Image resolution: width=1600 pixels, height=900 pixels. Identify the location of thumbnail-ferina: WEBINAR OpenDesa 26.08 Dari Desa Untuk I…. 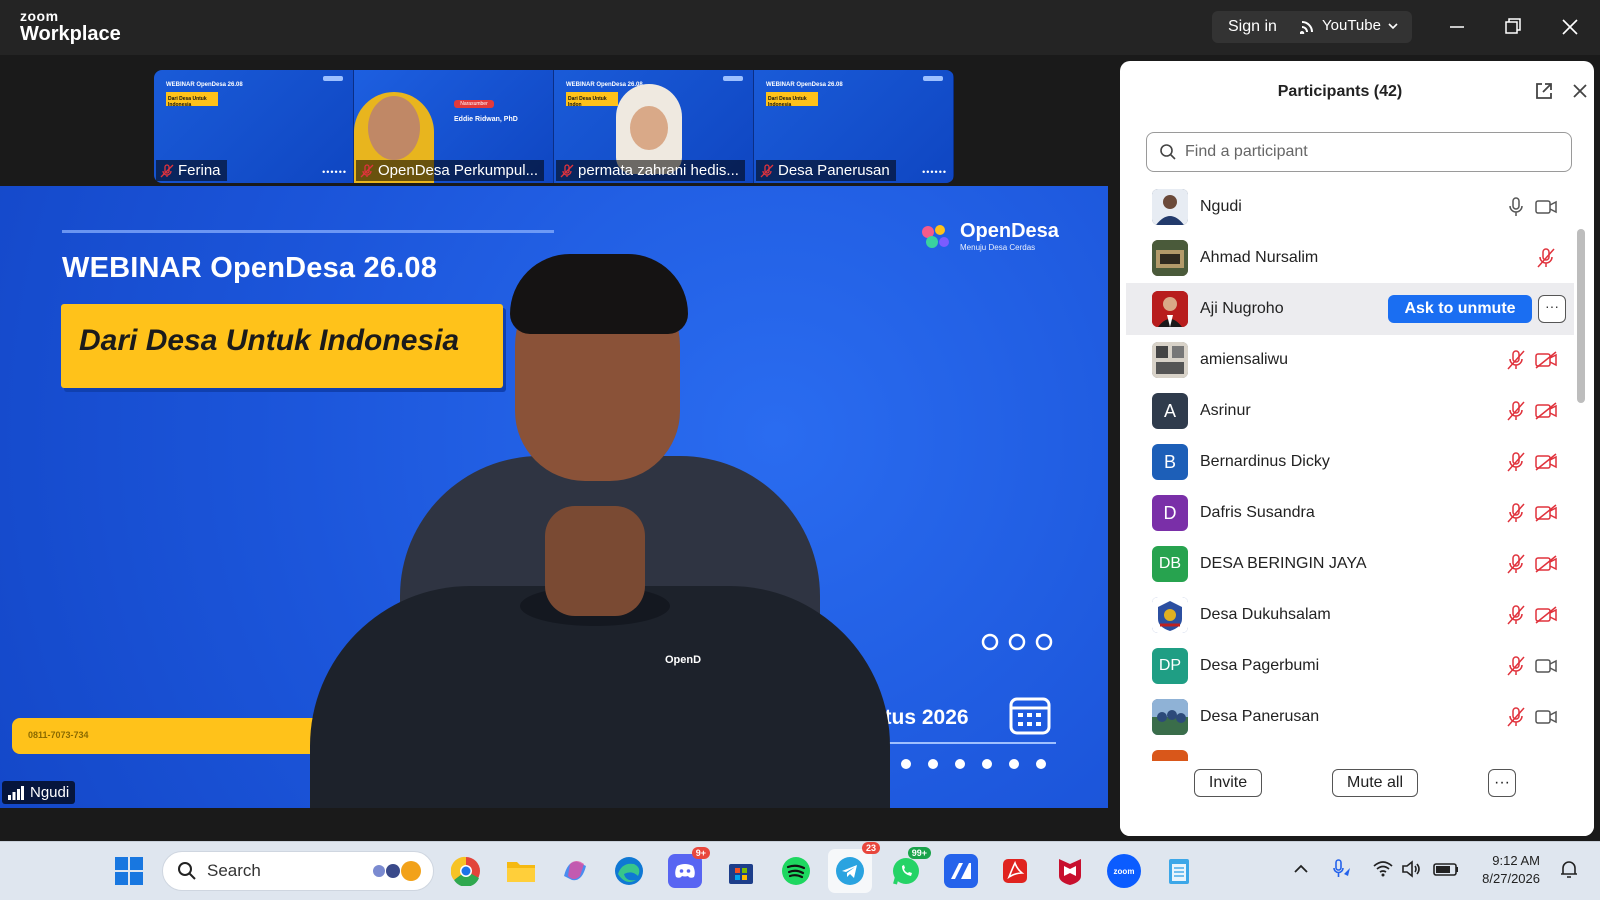
(254, 126).